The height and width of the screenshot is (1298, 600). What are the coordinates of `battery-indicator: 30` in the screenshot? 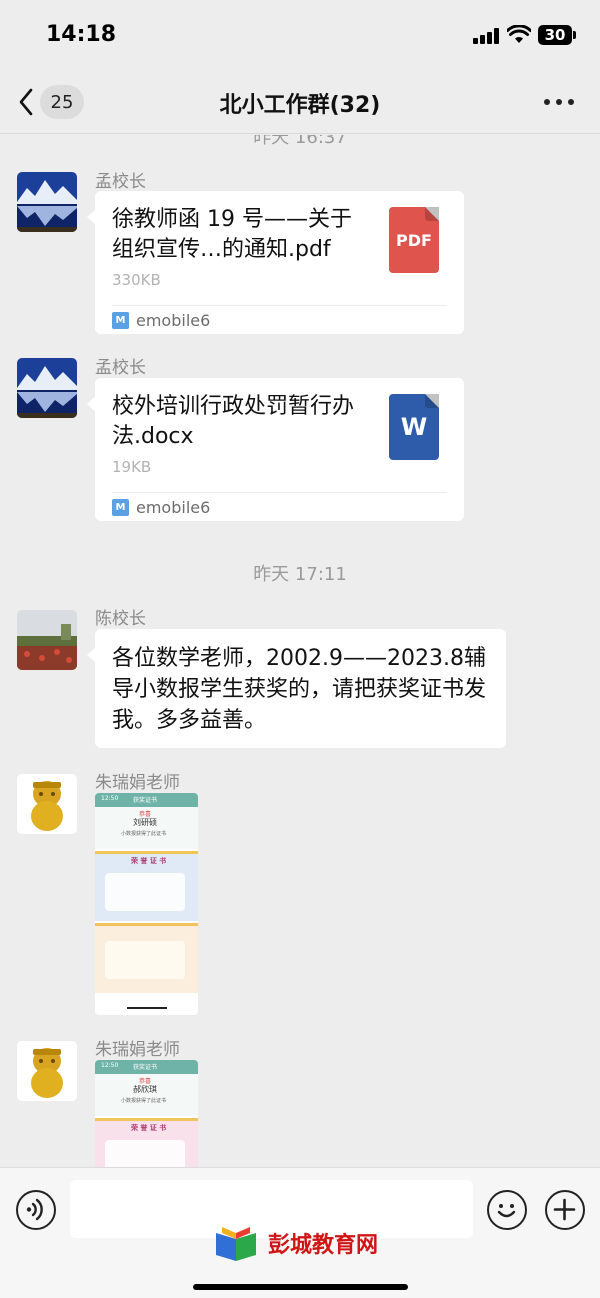 It's located at (557, 35).